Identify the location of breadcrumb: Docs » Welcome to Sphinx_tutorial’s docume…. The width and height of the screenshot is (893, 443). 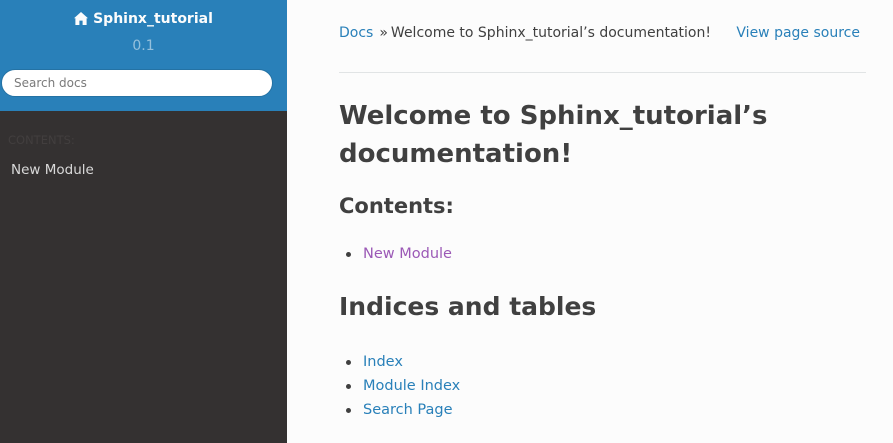
(602, 35).